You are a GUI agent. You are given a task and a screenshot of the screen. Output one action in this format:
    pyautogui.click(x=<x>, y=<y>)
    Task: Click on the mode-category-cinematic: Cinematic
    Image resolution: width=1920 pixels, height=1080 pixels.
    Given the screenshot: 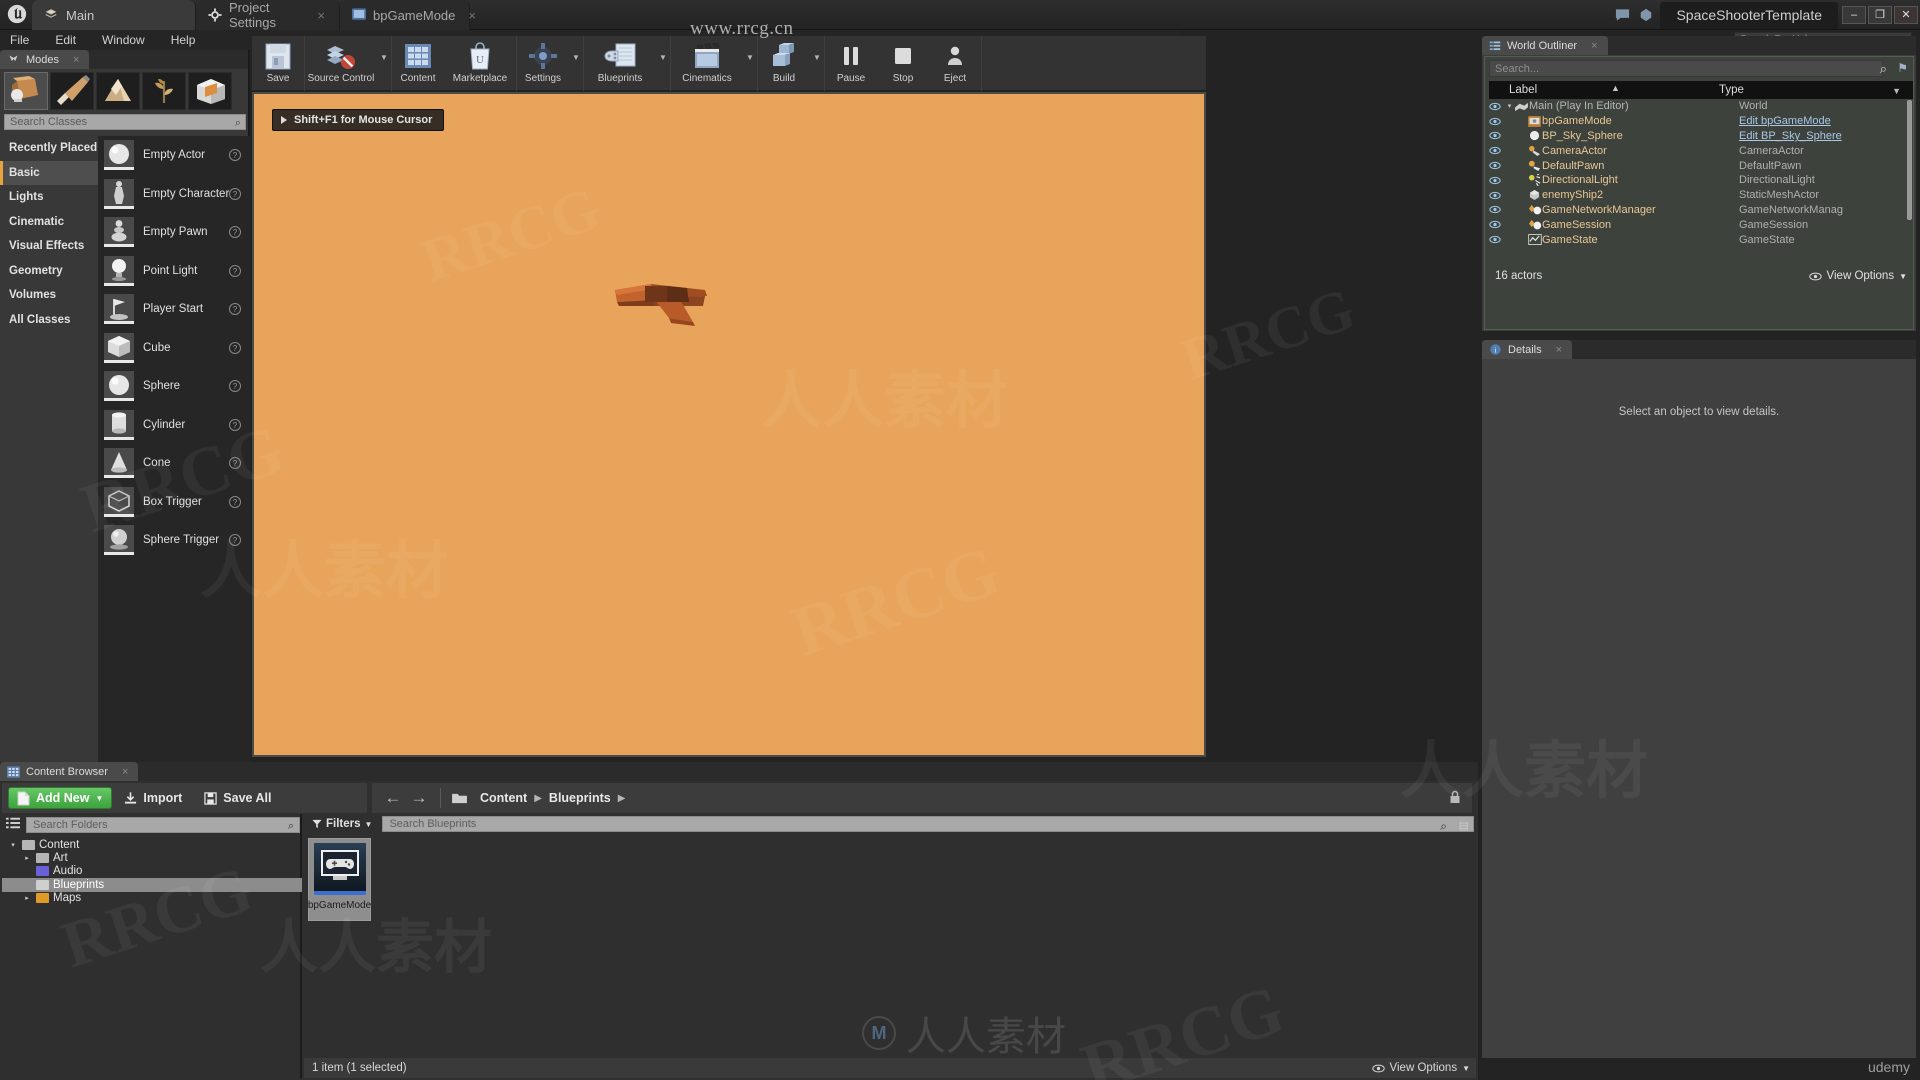 What is the action you would take?
    pyautogui.click(x=49, y=222)
    